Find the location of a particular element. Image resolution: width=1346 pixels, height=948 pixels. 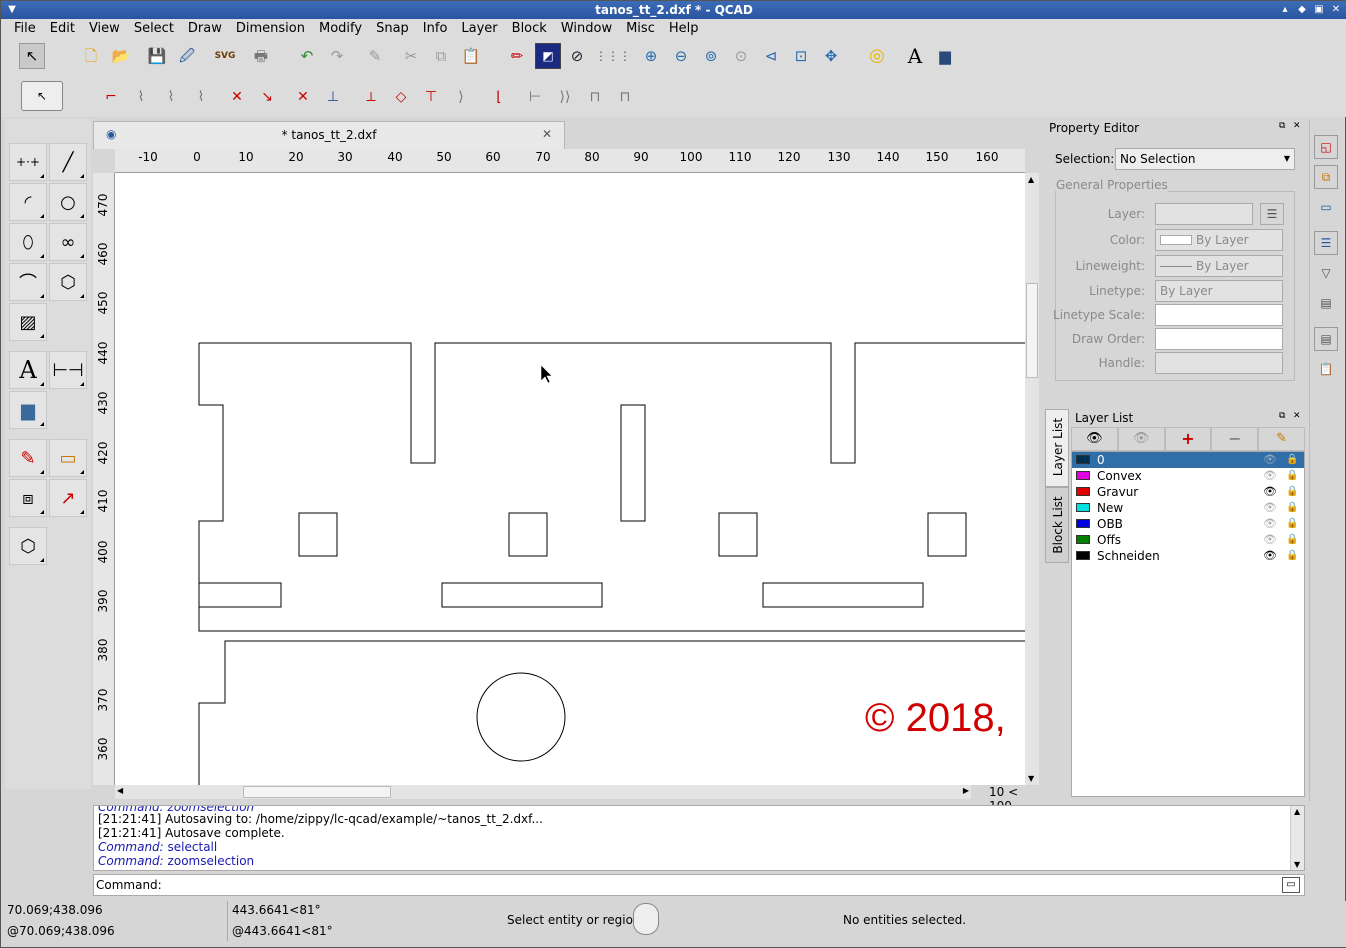

panel-toggle-8-icon: 📋 is located at coordinates (1326, 369).